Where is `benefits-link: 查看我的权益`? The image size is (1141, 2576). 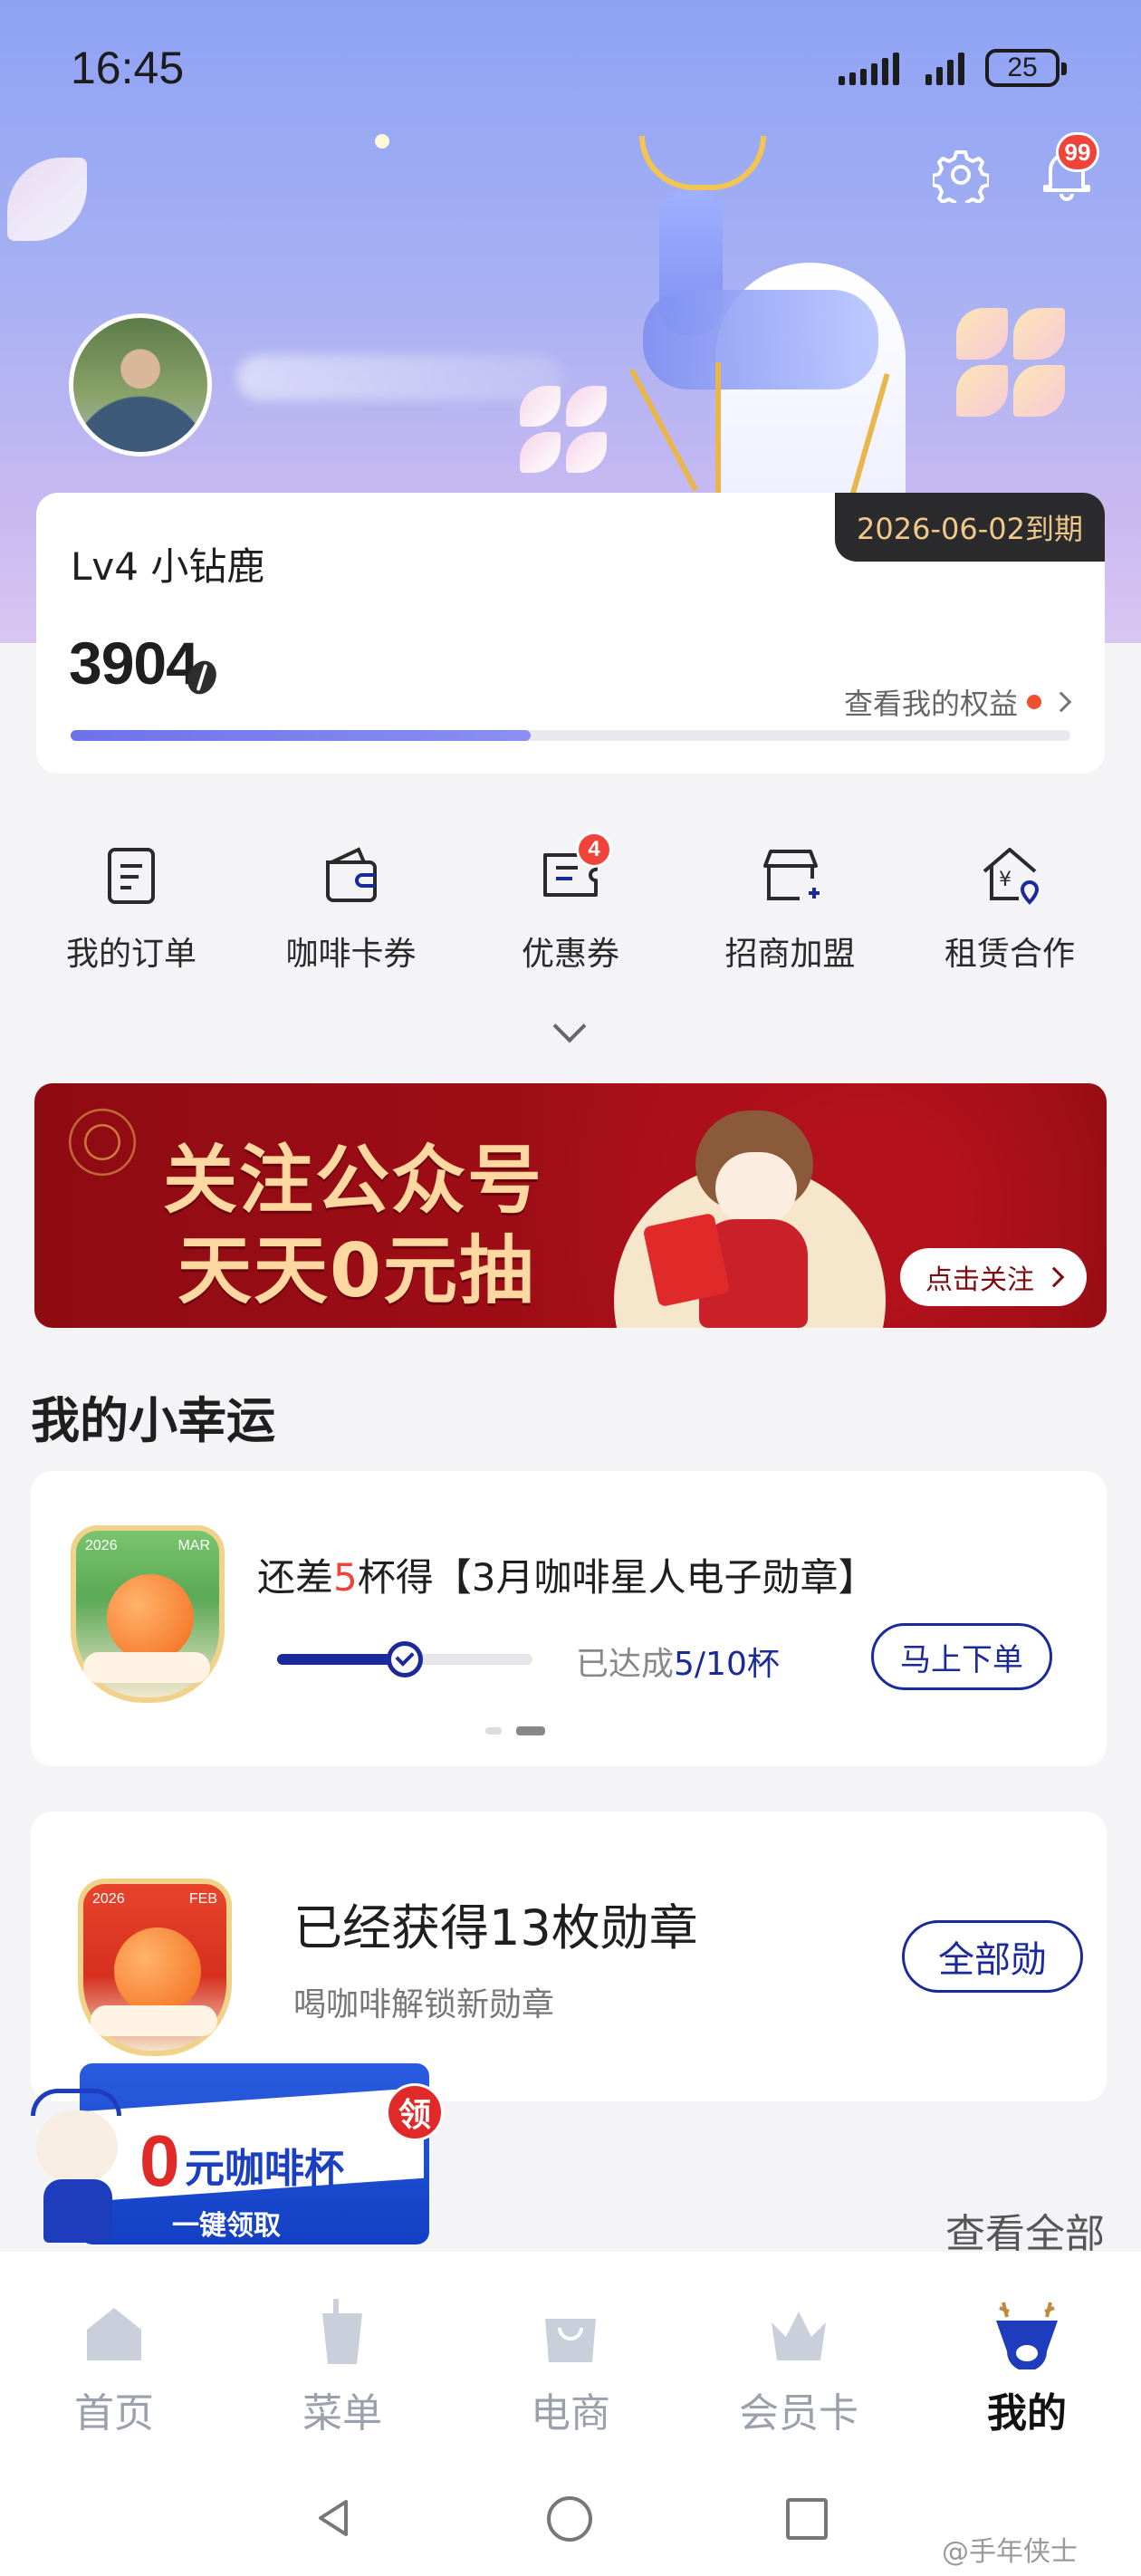 benefits-link: 查看我的权益 is located at coordinates (957, 702).